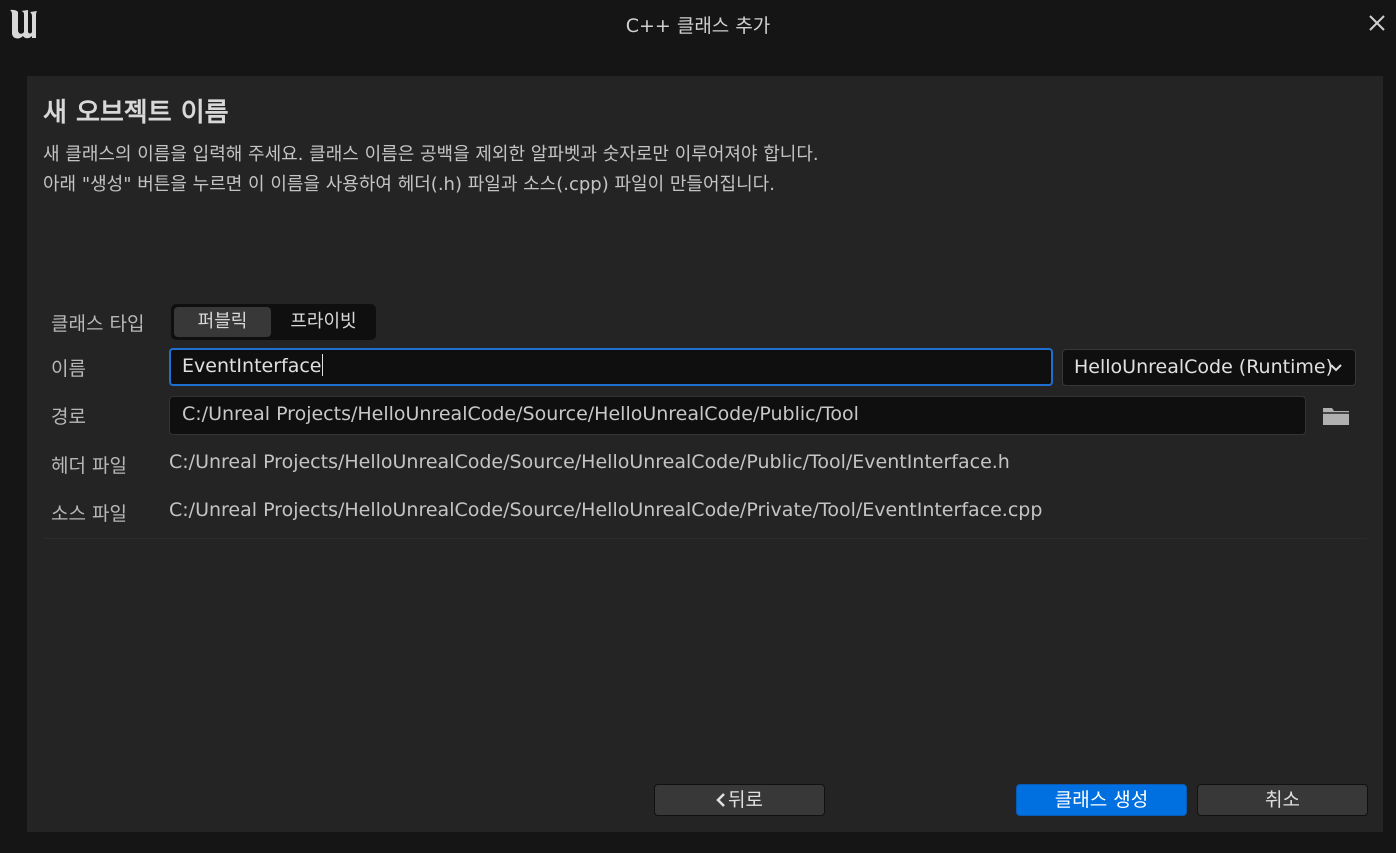 This screenshot has height=853, width=1396. I want to click on close-icon, so click(1377, 23).